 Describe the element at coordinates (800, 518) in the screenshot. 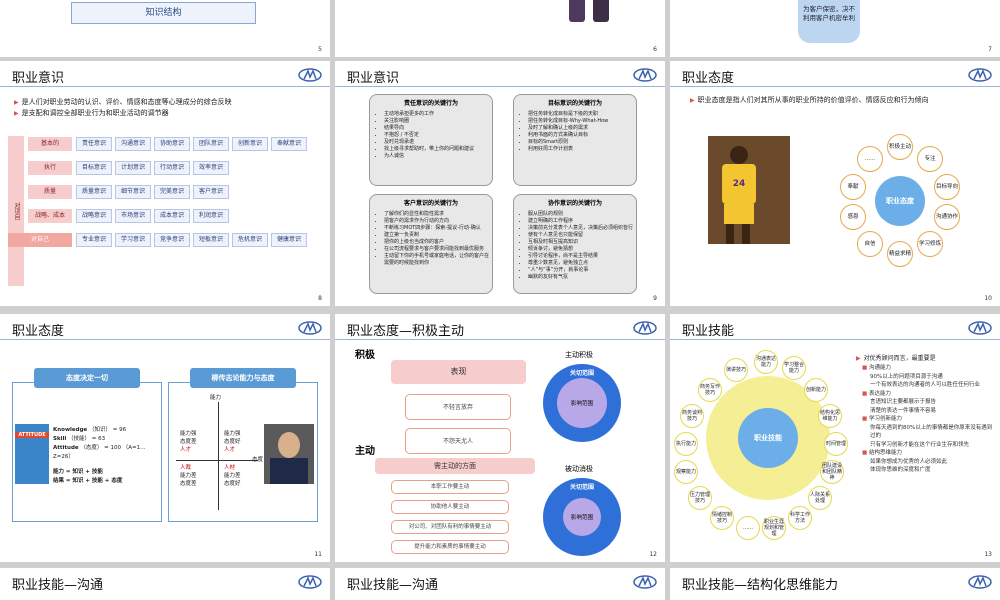

I see `petal-work-methods: 科学工作方法` at that location.